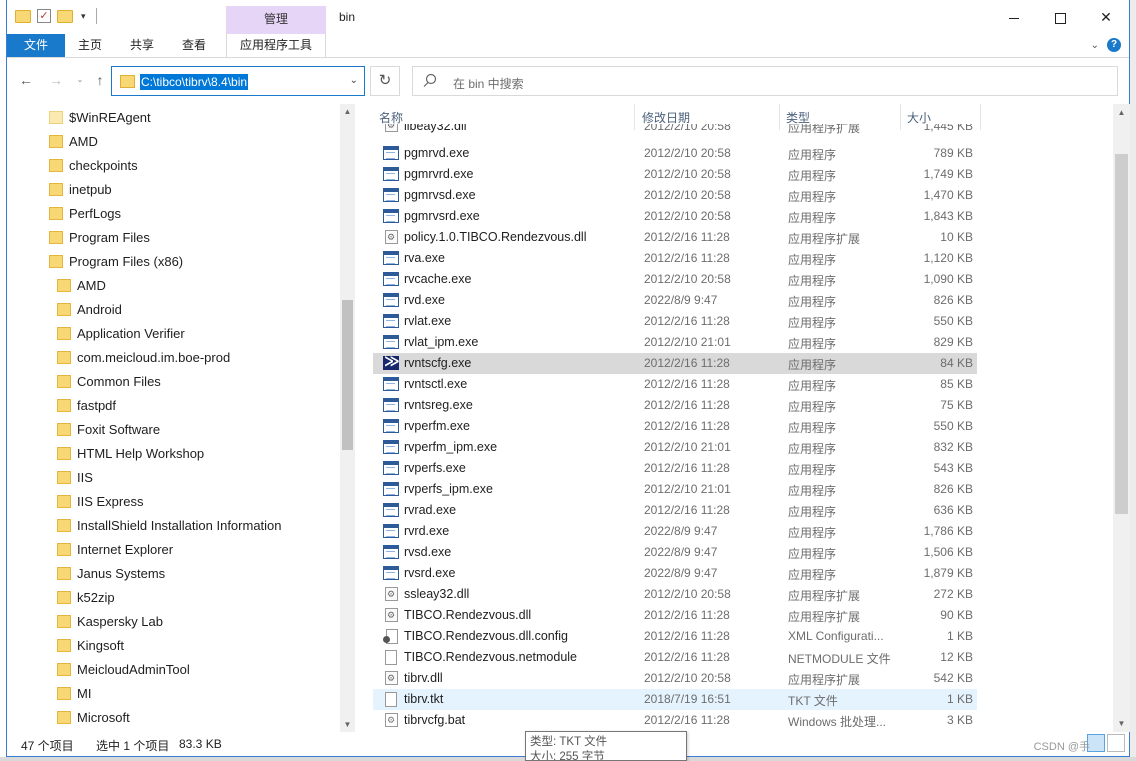  What do you see at coordinates (385, 81) in the screenshot?
I see `refresh-button: ↻` at bounding box center [385, 81].